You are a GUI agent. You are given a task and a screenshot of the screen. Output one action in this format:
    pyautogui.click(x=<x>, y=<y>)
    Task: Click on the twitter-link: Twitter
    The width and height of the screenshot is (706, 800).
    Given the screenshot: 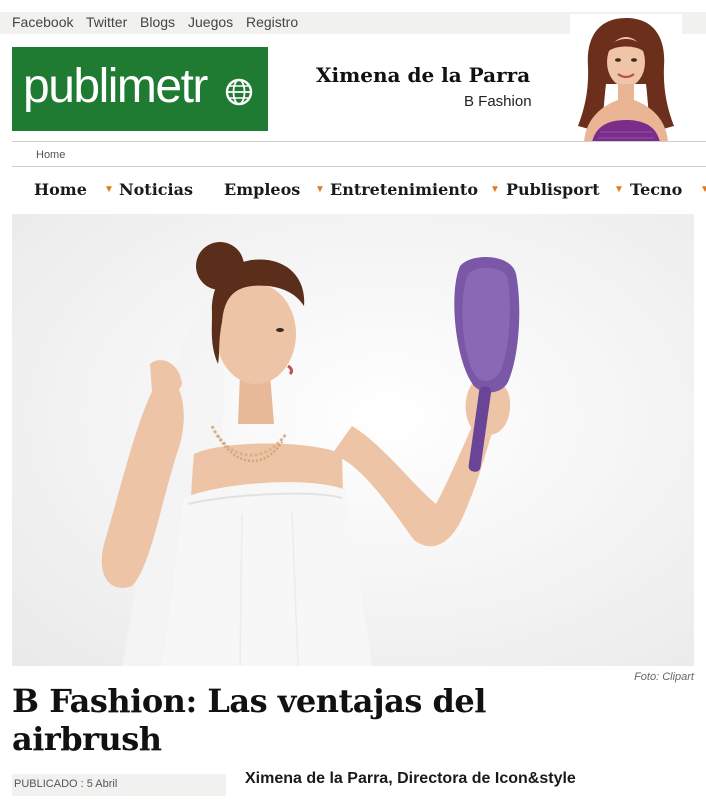 What is the action you would take?
    pyautogui.click(x=106, y=22)
    